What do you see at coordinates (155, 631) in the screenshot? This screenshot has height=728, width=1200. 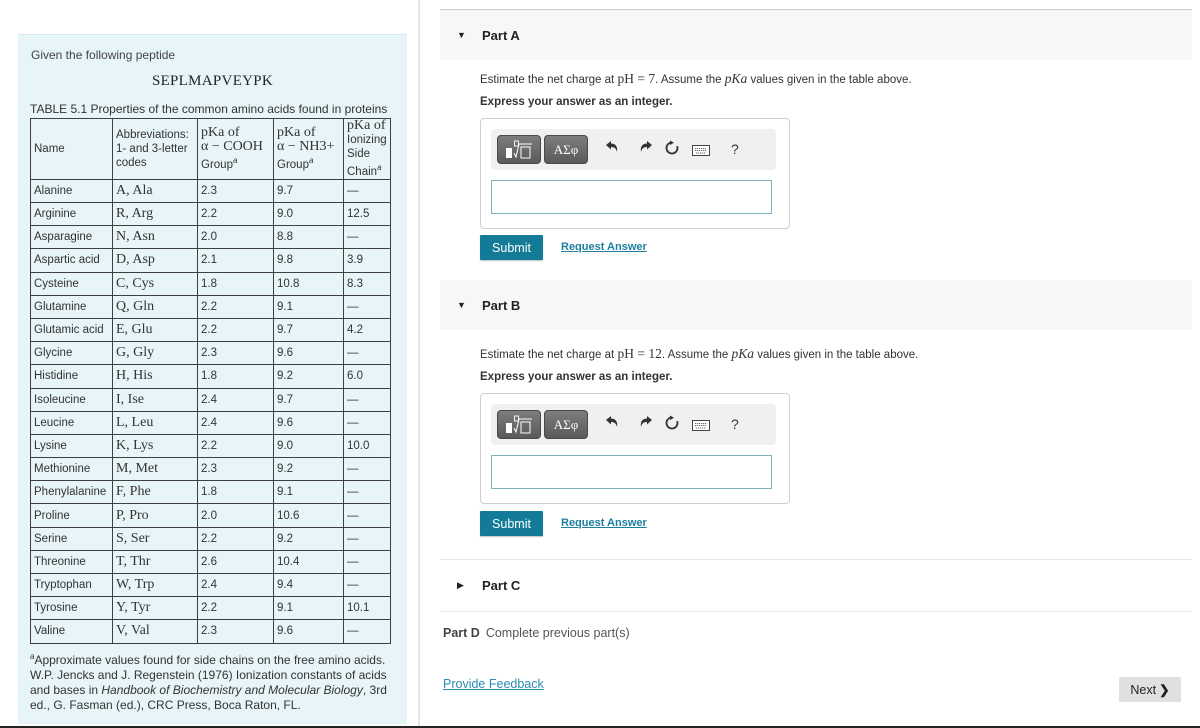 I see `cell-abbreviation: V, Val` at bounding box center [155, 631].